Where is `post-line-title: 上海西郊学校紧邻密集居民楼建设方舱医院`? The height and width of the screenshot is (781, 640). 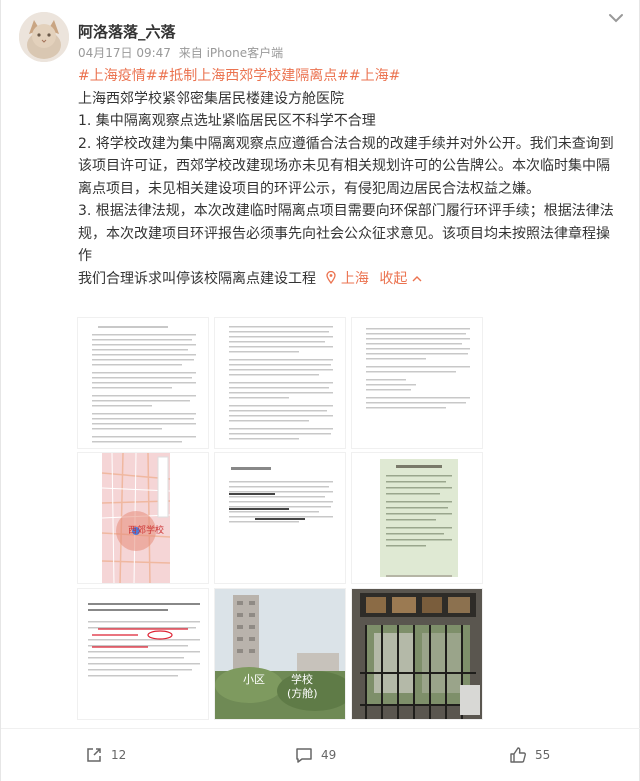 post-line-title: 上海西郊学校紧邻密集居民楼建设方舱医院 is located at coordinates (211, 98).